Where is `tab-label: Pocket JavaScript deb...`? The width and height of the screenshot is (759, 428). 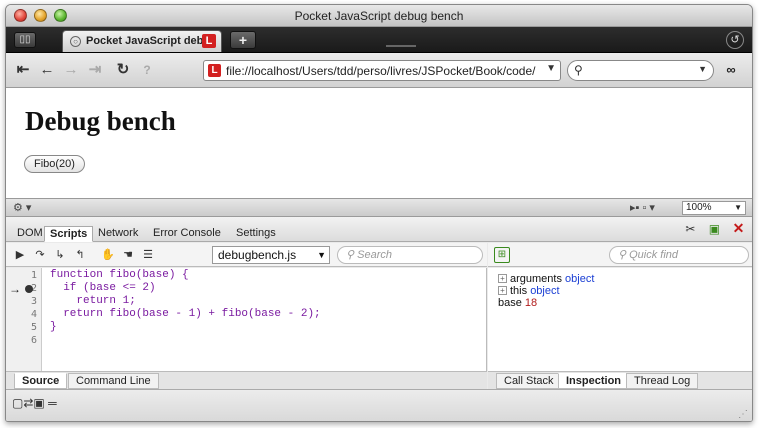
tab-label: Pocket JavaScript deb... is located at coordinates (149, 41).